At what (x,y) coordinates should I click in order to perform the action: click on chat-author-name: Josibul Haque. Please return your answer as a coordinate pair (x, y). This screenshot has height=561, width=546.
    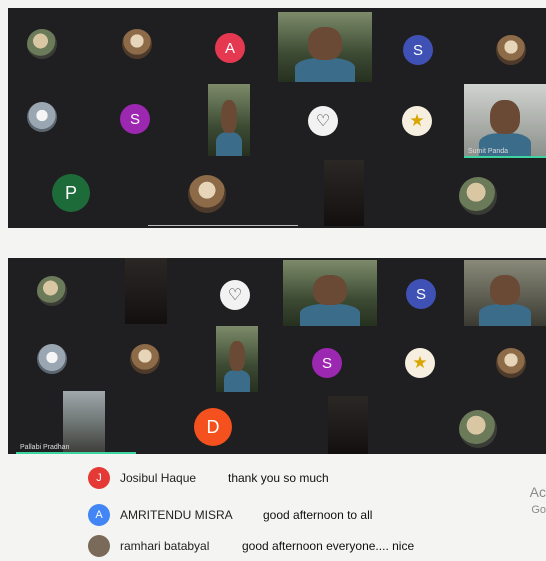
    Looking at the image, I should click on (158, 478).